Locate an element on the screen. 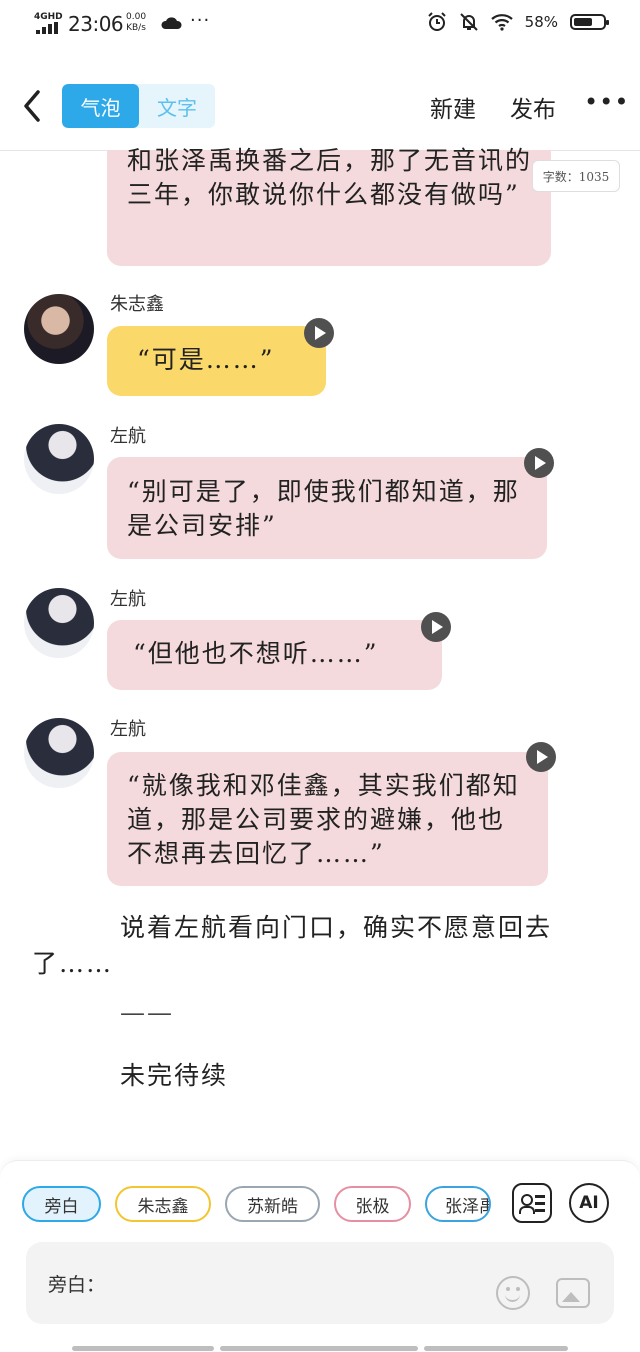 The width and height of the screenshot is (640, 1352). chat-bubble: “就像我和邓佳鑫，其实我们都知道，那是公司要求的避嫌，他也不想再去回忆了……” is located at coordinates (327, 819).